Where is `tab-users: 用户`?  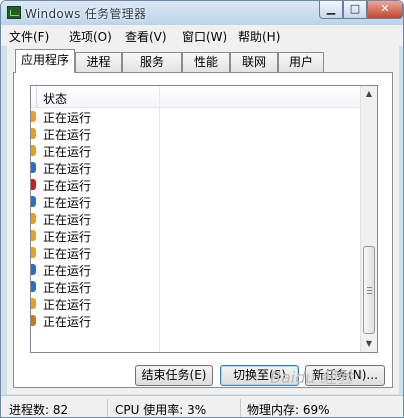
tab-users: 用户 is located at coordinates (301, 62).